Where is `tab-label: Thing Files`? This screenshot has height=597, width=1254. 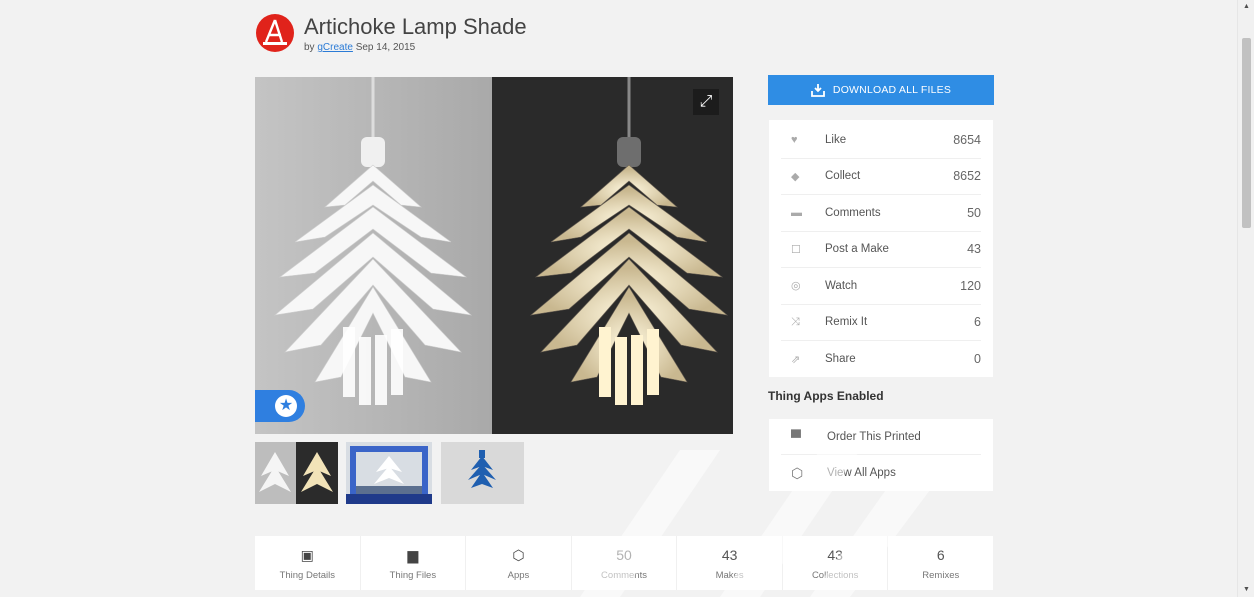 tab-label: Thing Files is located at coordinates (413, 575).